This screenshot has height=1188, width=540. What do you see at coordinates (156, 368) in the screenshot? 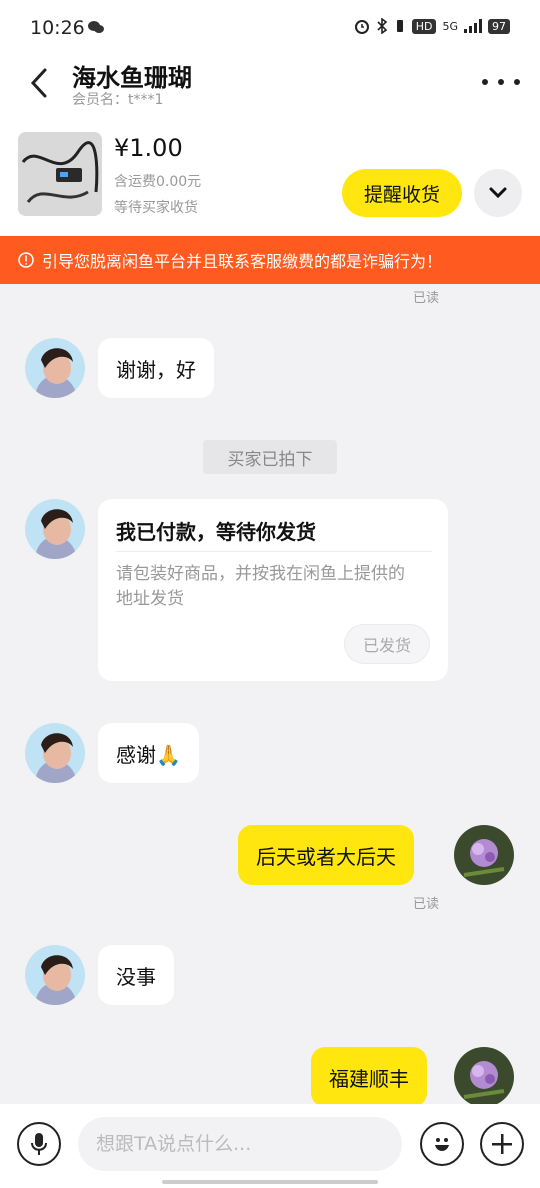
I see `message-bubble: 谢谢，好` at bounding box center [156, 368].